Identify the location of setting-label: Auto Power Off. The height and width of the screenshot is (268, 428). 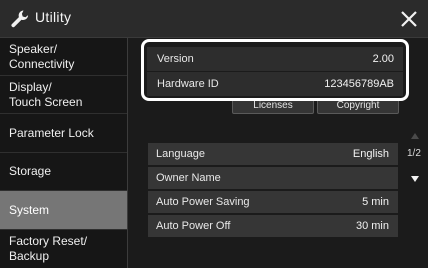
(193, 226).